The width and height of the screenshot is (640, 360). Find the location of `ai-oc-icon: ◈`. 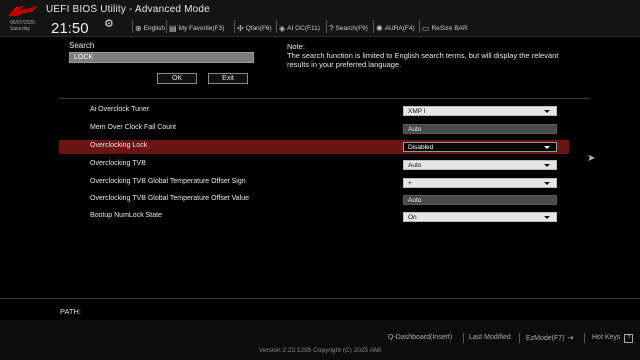

ai-oc-icon: ◈ is located at coordinates (282, 28).